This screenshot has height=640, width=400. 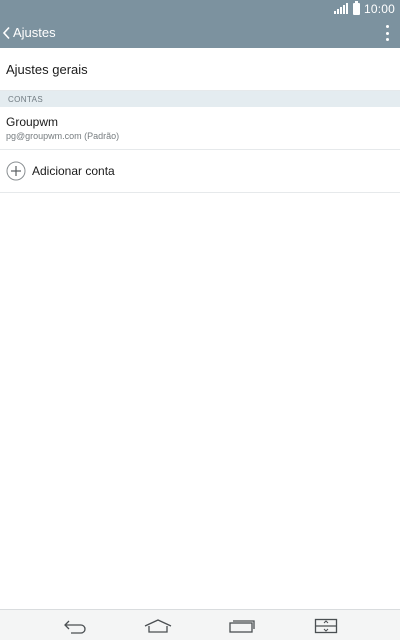 I want to click on dual-window-icon, so click(x=326, y=625).